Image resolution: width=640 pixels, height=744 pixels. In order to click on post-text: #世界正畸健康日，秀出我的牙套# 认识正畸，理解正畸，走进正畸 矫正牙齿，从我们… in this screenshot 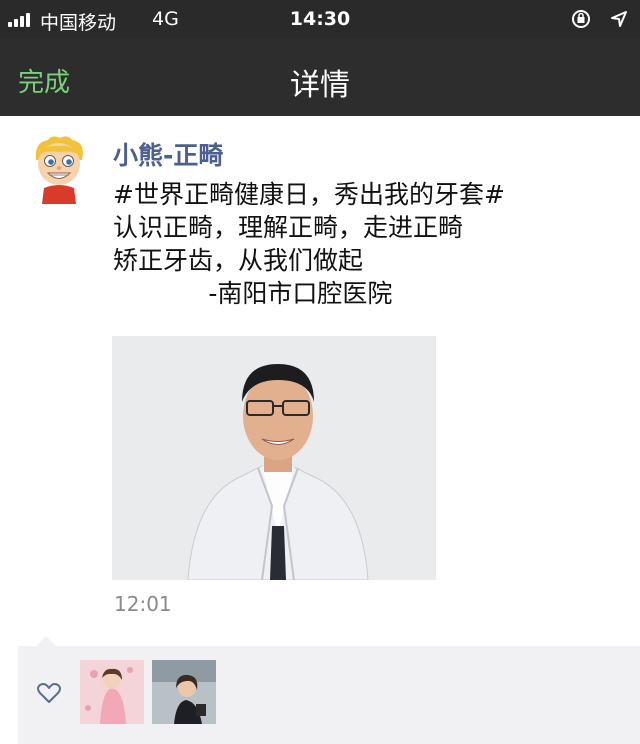, I will do `click(363, 244)`.